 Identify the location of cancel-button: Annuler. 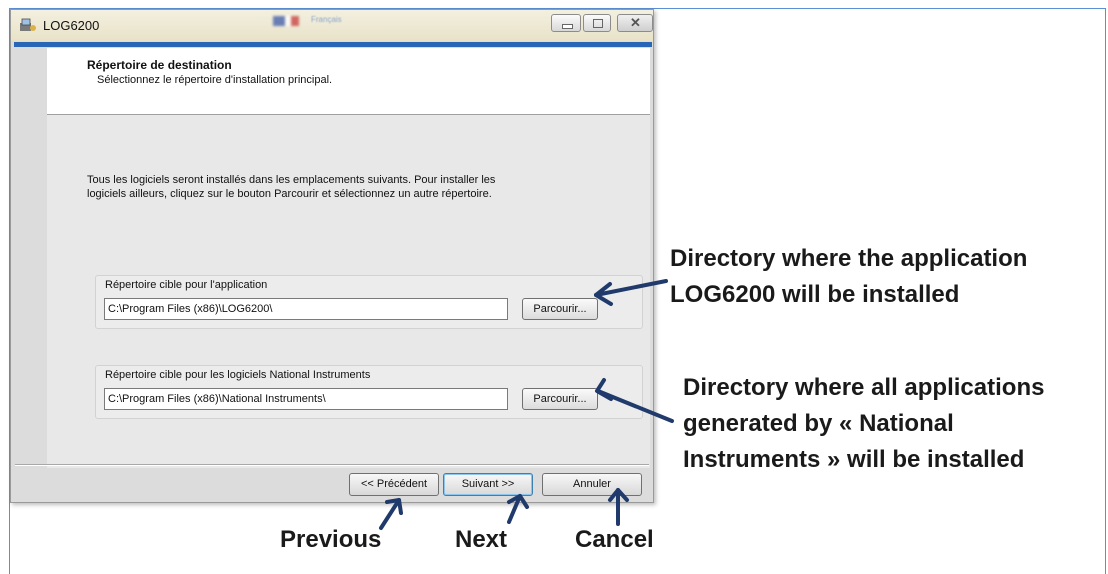
(592, 484).